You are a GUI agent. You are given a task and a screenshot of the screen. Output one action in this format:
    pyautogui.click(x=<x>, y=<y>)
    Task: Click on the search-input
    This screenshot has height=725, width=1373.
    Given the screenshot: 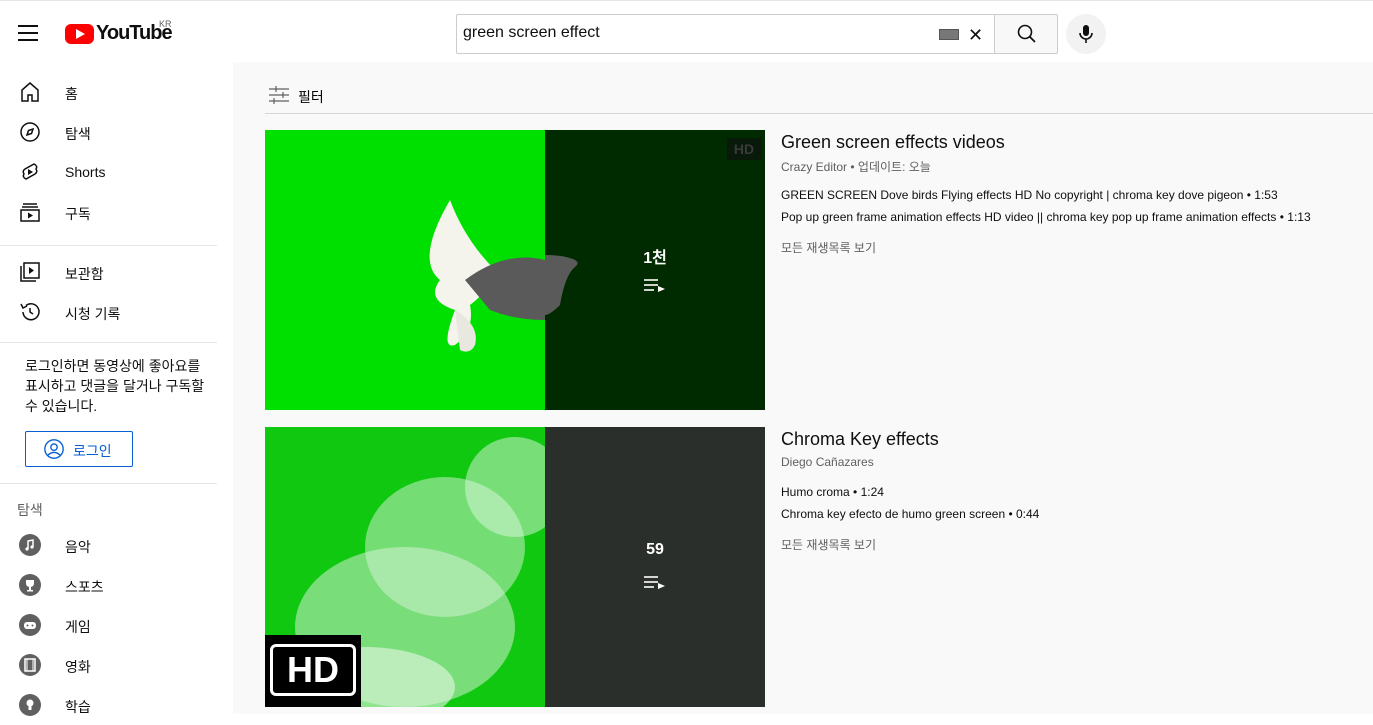 What is the action you would take?
    pyautogui.click(x=693, y=33)
    